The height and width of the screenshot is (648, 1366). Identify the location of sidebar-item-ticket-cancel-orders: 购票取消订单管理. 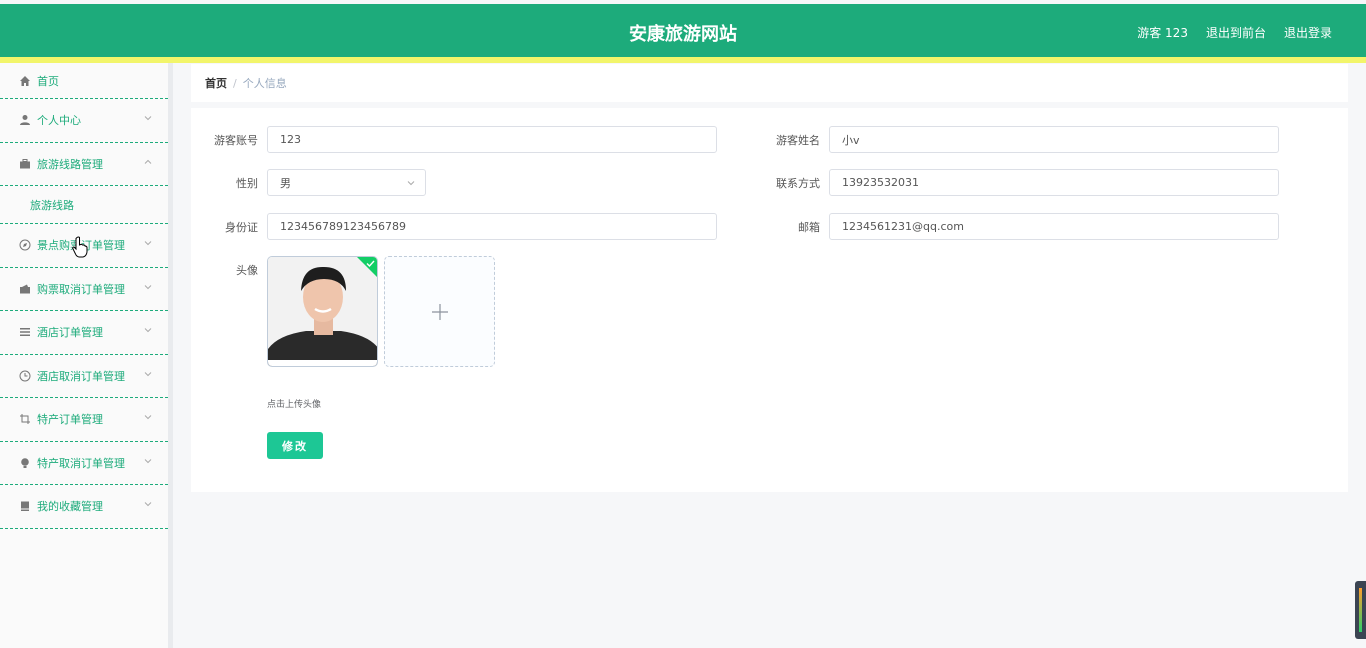
(84, 289).